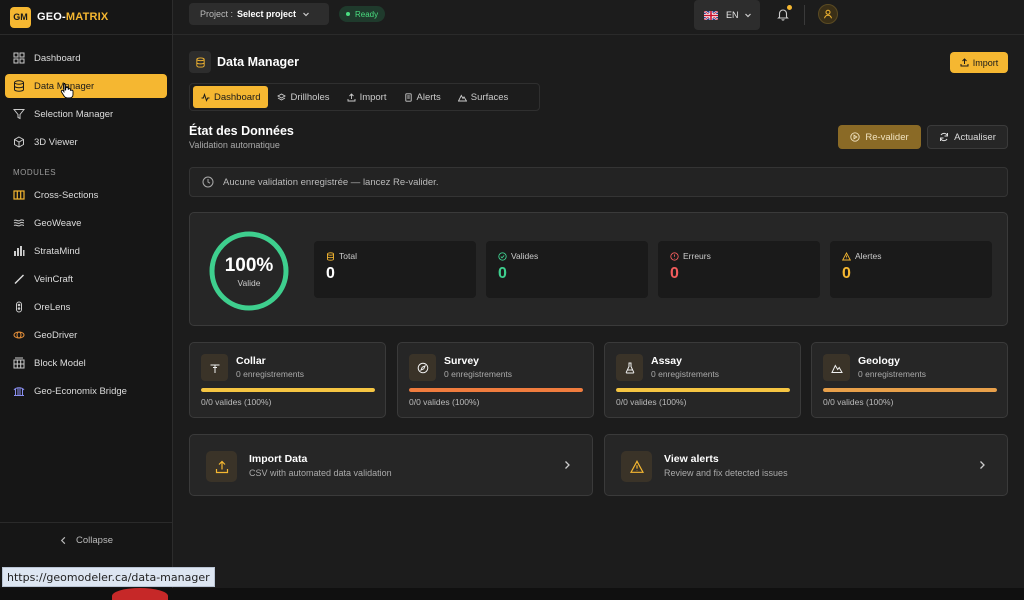  Describe the element at coordinates (373, 97) in the screenshot. I see `tab-label: Import` at that location.